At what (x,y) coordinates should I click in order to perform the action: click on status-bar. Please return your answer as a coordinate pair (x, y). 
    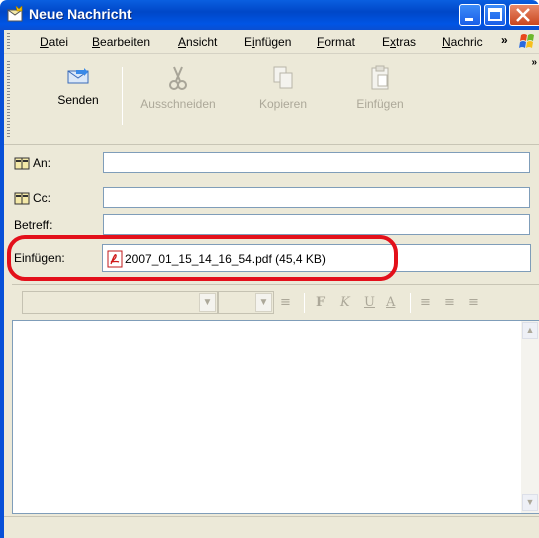
    Looking at the image, I should click on (271, 527).